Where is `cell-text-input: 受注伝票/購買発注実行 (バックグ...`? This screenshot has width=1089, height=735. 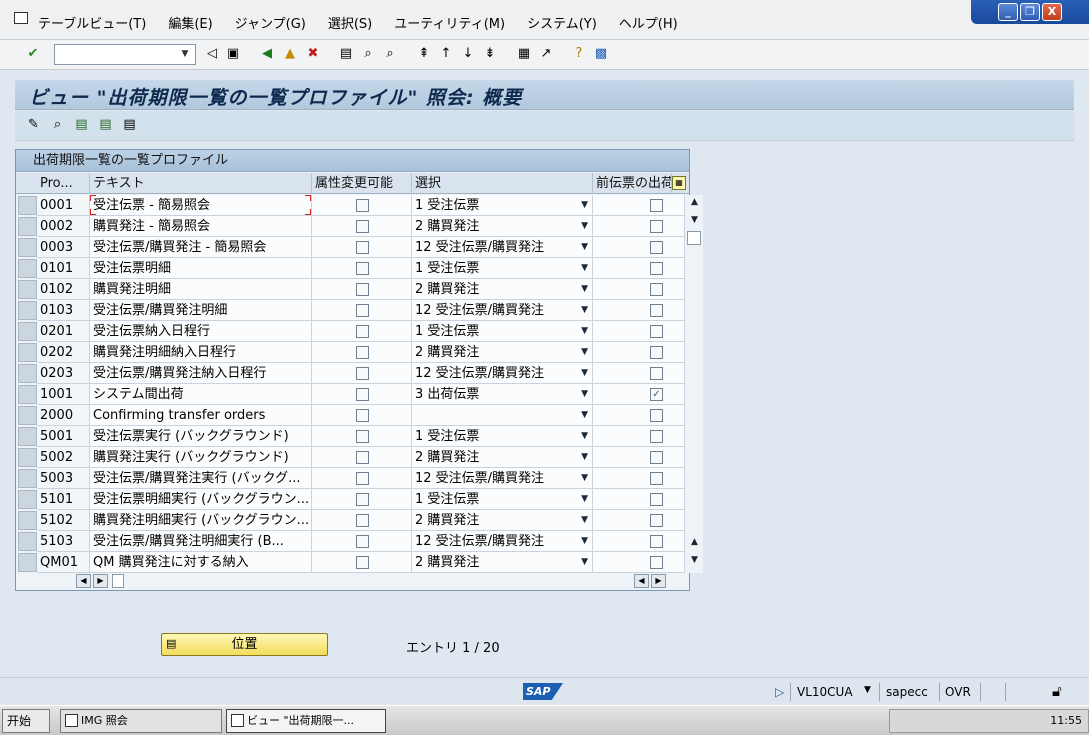
cell-text-input: 受注伝票/購買発注実行 (バックグ... is located at coordinates (201, 478).